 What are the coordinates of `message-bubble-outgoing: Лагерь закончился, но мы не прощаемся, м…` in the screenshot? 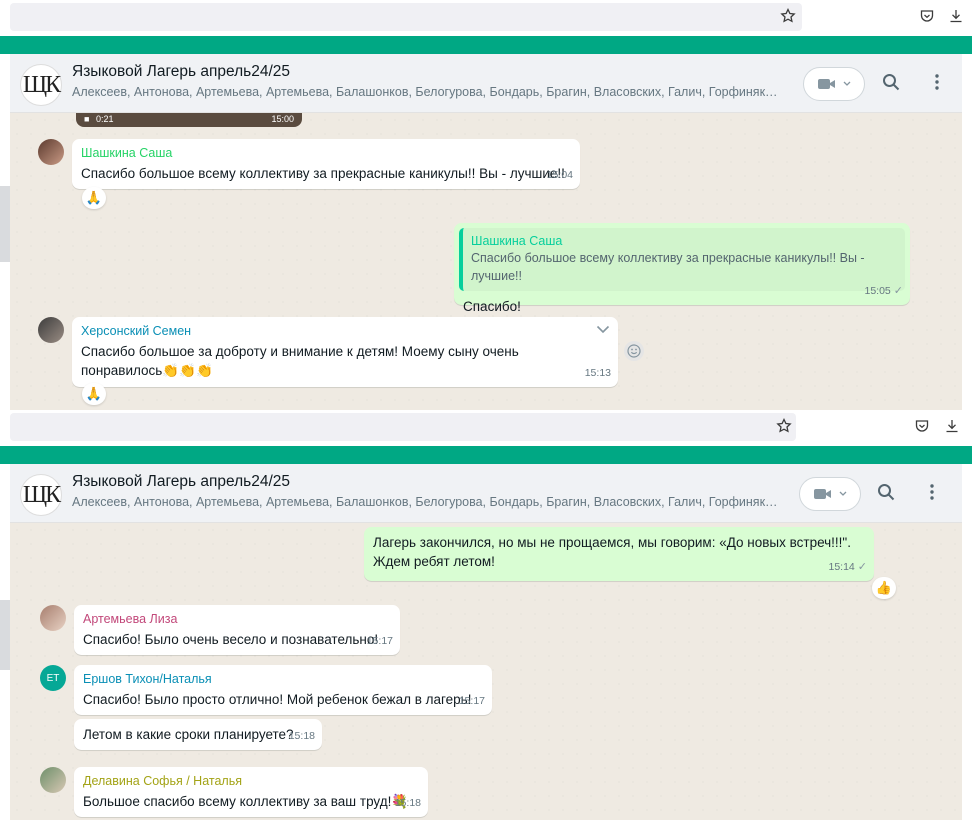 It's located at (619, 554).